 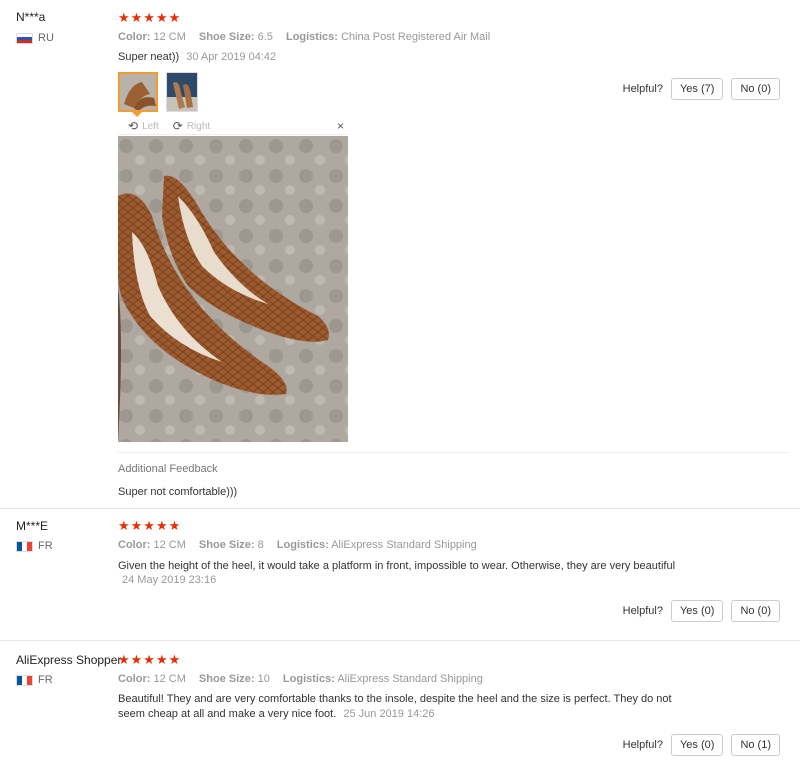 I want to click on review-date: 30 Apr 2019 04:42, so click(x=231, y=57).